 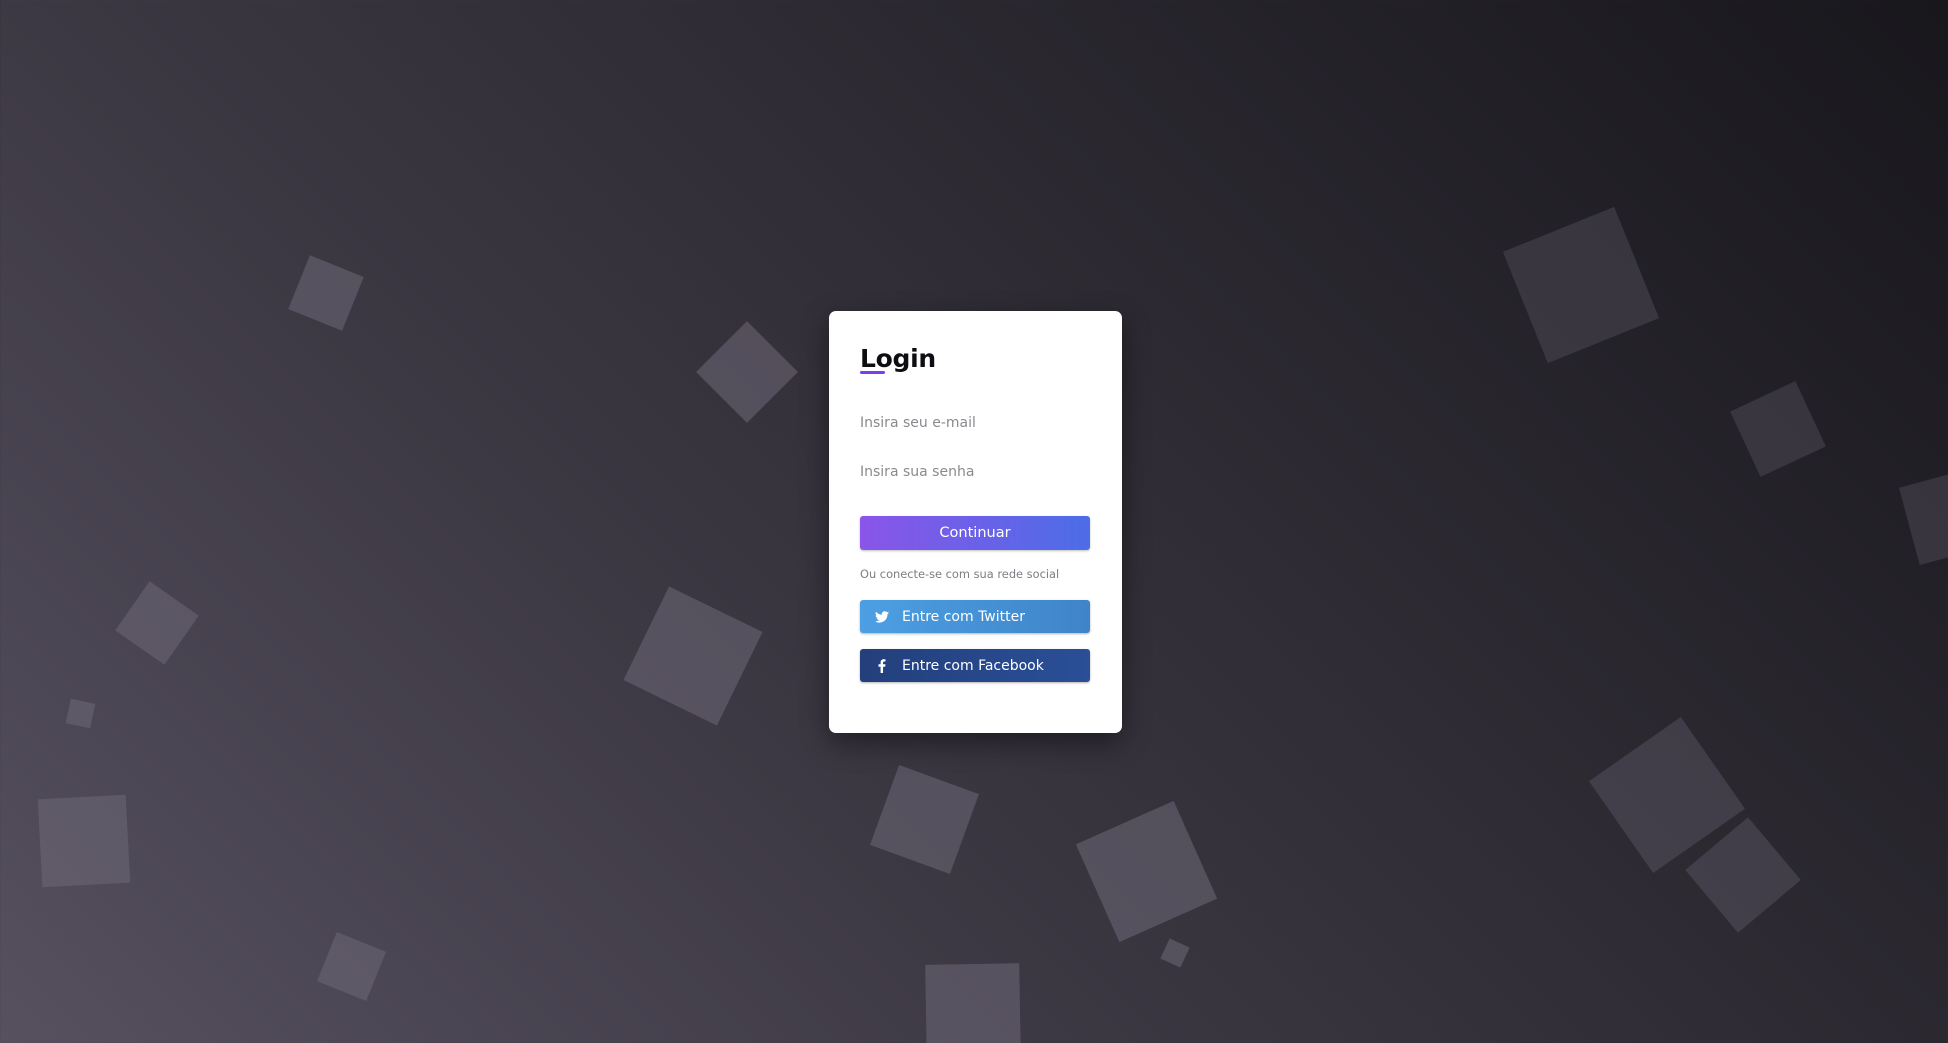 What do you see at coordinates (882, 617) in the screenshot?
I see `twitter-bird-icon` at bounding box center [882, 617].